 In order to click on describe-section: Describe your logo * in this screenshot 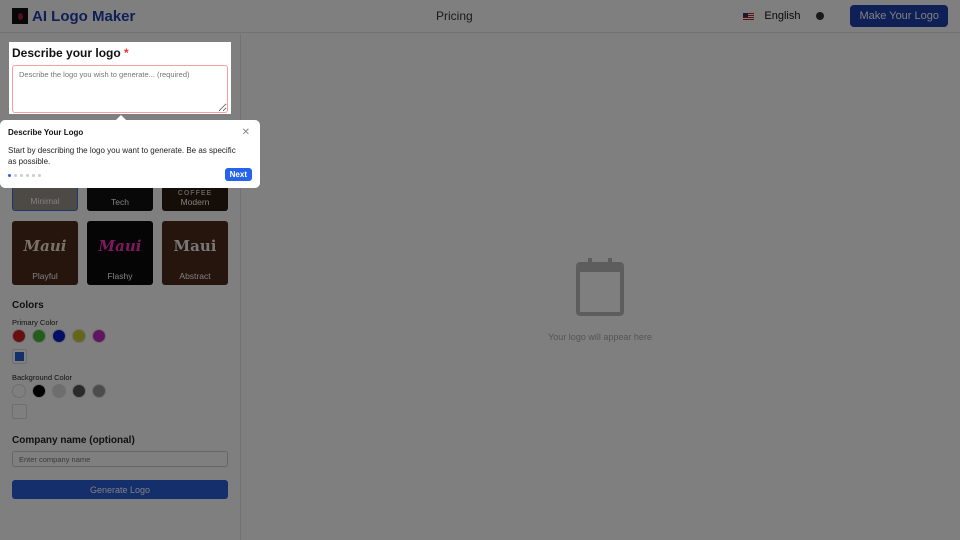, I will do `click(120, 78)`.